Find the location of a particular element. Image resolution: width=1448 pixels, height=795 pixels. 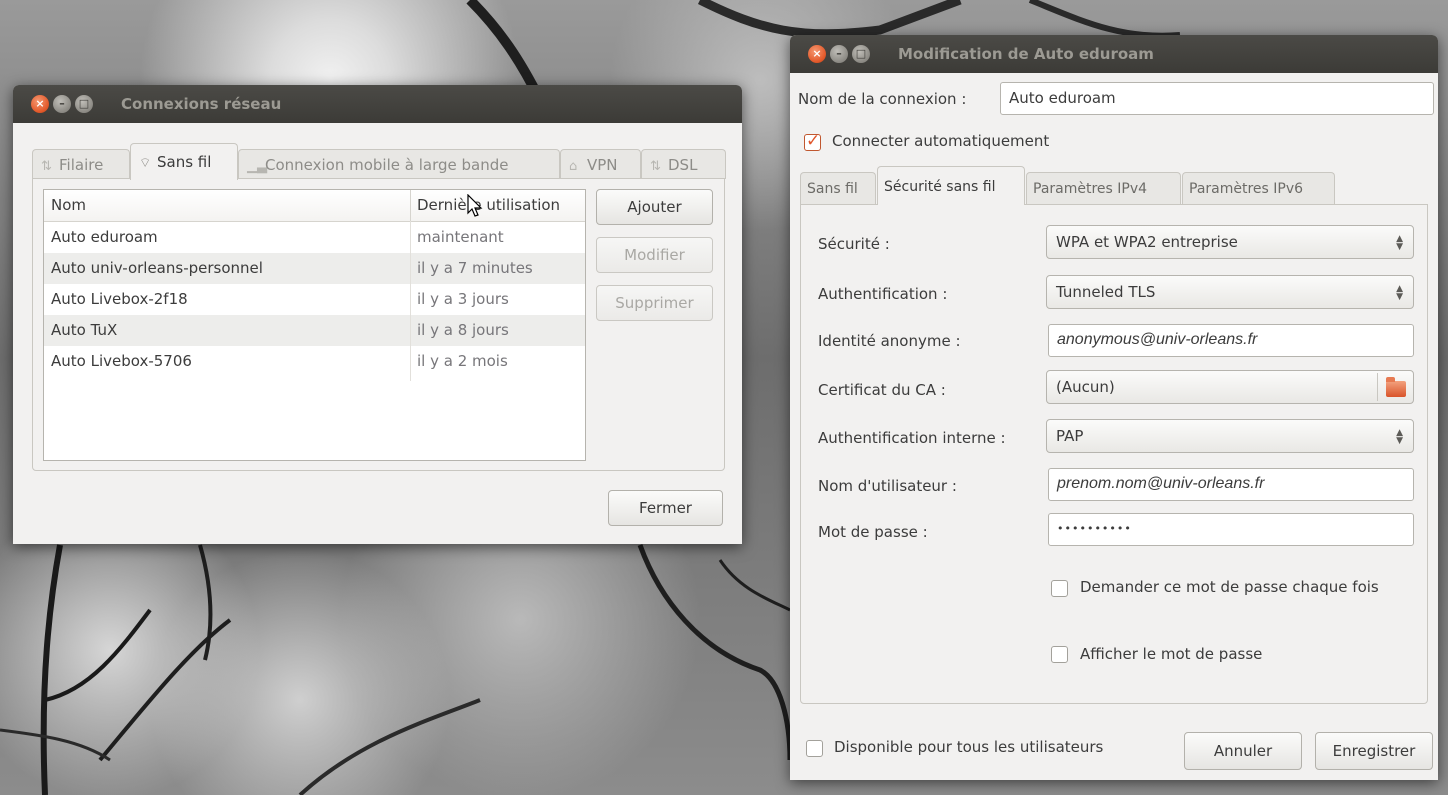

tab-wireless: Sans fil is located at coordinates (838, 188).